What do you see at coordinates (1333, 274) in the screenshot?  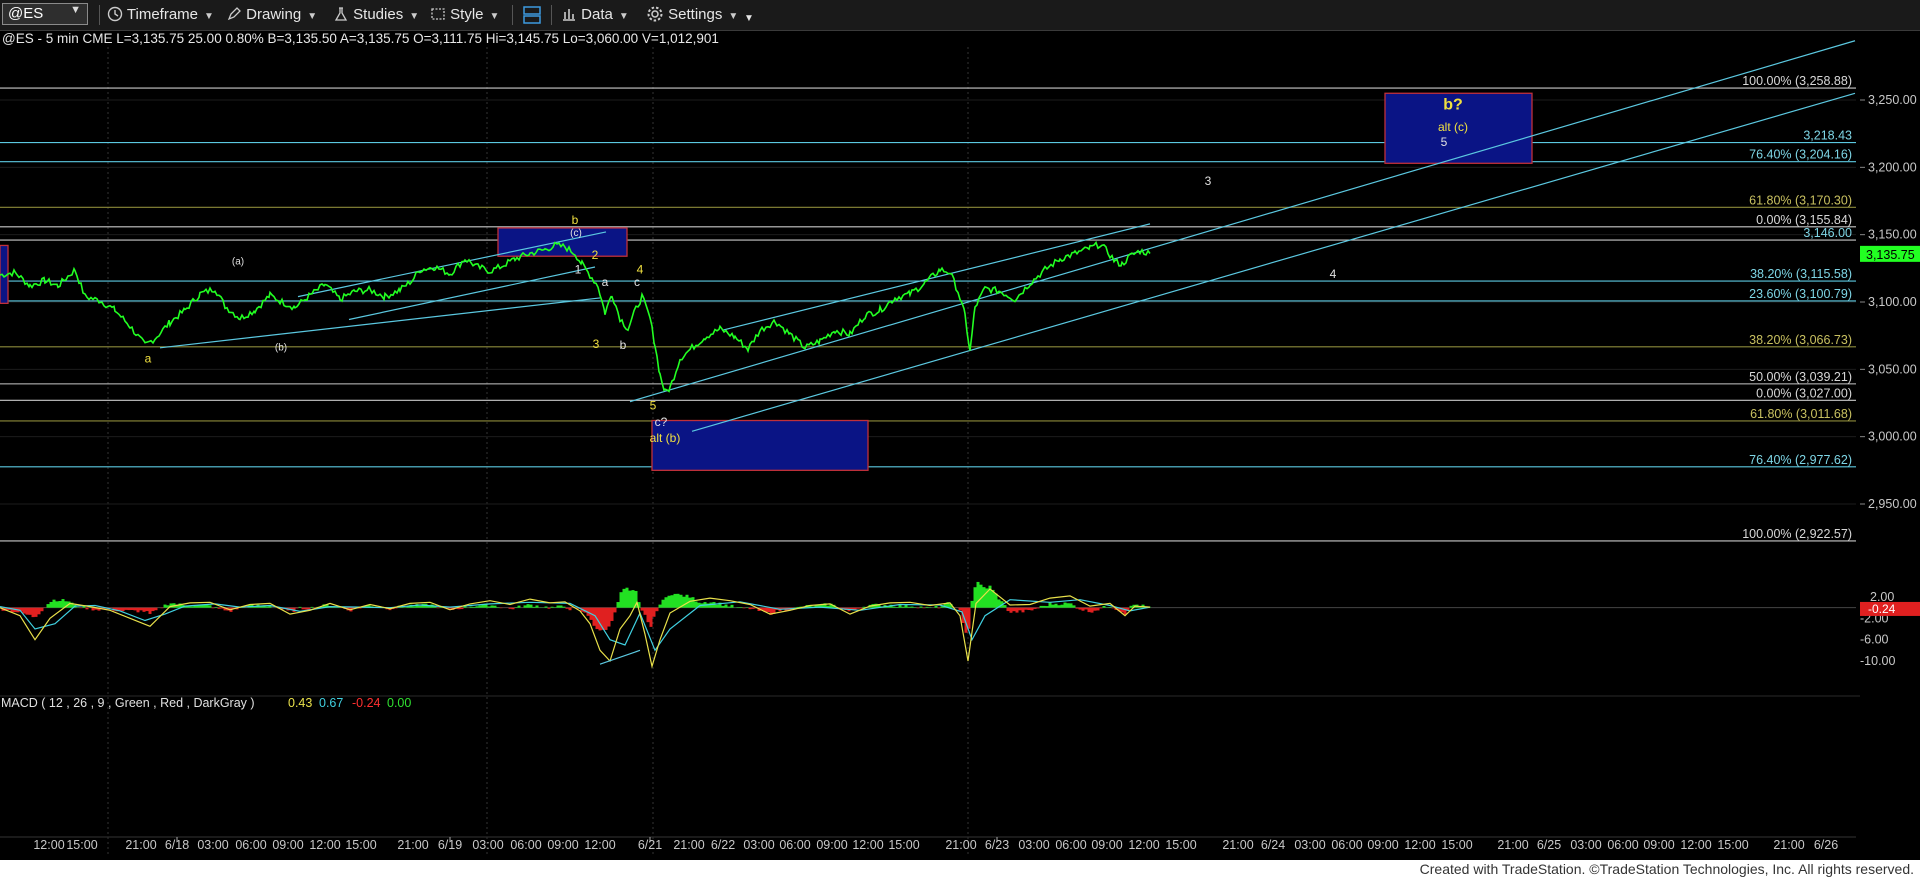 I see `wave-label: 4` at bounding box center [1333, 274].